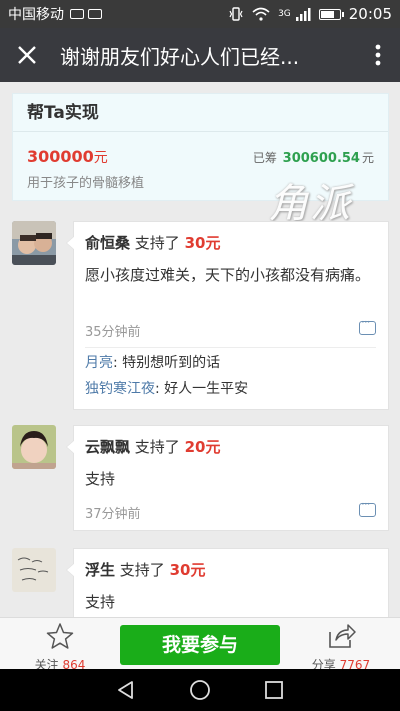 This screenshot has width=400, height=711. I want to click on network-type: 3G, so click(284, 14).